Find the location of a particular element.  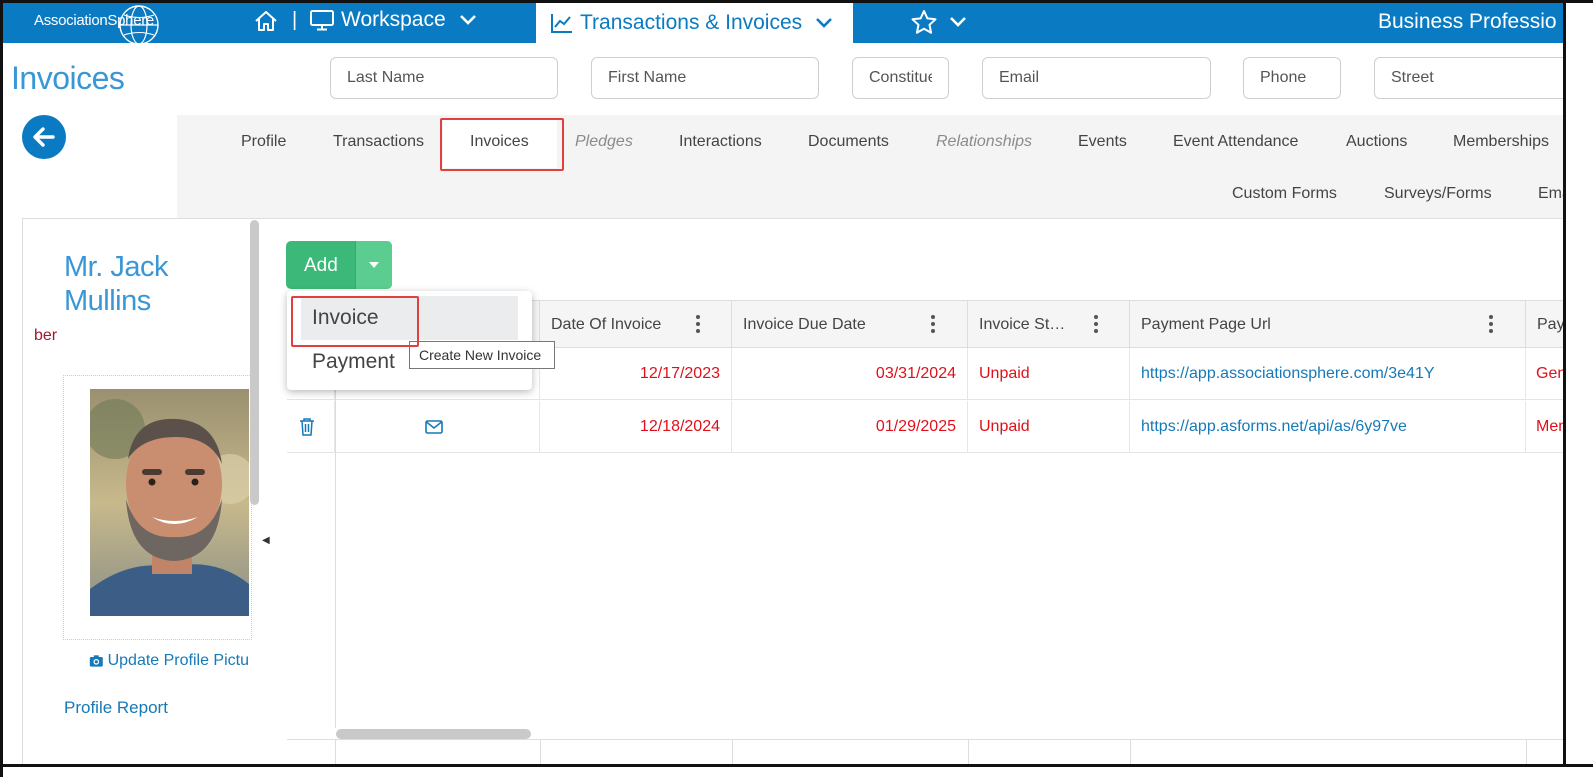

transactions-invoices-label: Transactions & Invoices is located at coordinates (691, 22).